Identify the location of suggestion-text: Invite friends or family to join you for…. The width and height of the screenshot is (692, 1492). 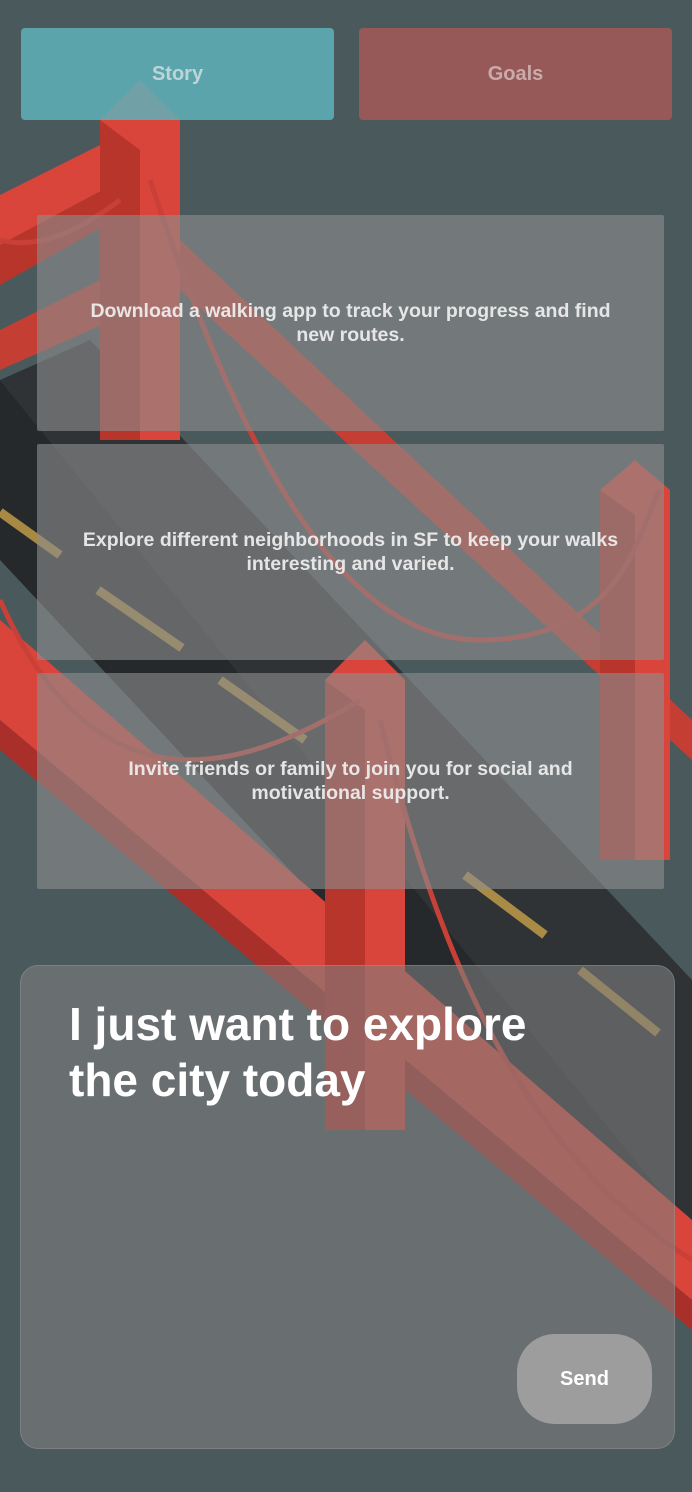
(350, 781).